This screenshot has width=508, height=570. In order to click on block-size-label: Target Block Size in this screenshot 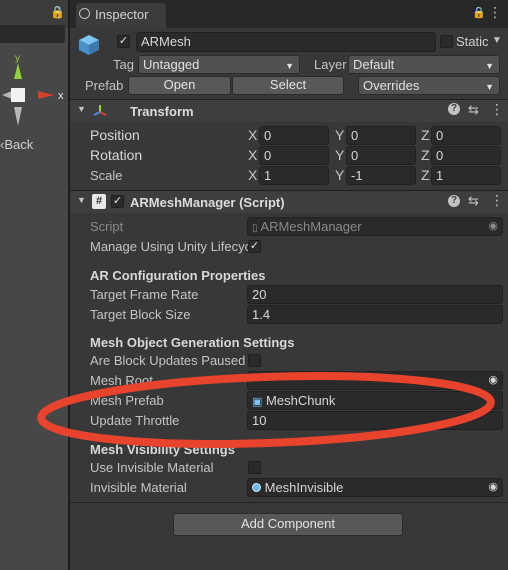, I will do `click(140, 314)`.